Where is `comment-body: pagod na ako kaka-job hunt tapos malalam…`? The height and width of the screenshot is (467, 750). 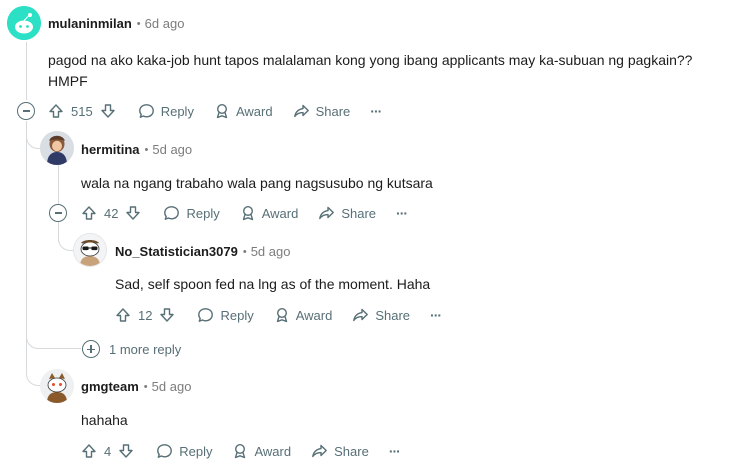
comment-body: pagod na ako kaka-job hunt tapos malalam… is located at coordinates (370, 70).